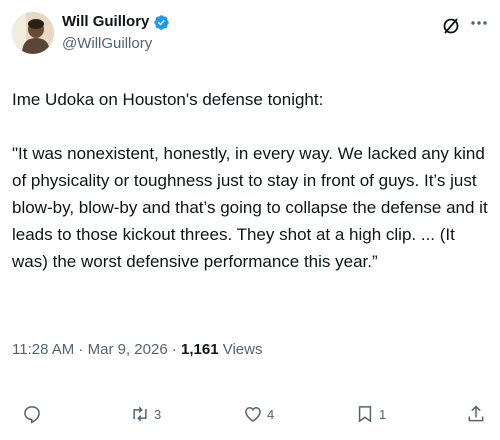 This screenshot has width=500, height=440. I want to click on reply-icon, so click(32, 415).